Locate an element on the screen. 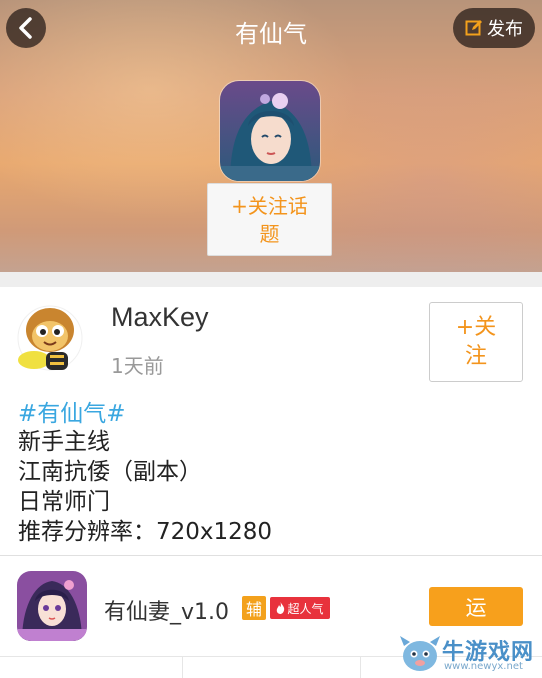 Image resolution: width=542 pixels, height=678 pixels. post-line: 日常师门 is located at coordinates (64, 502).